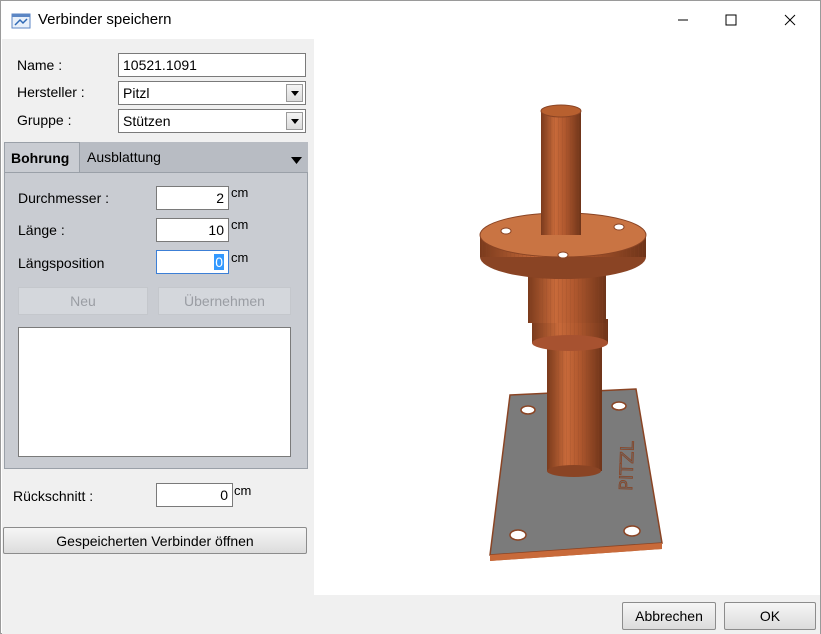  What do you see at coordinates (574, 408) in the screenshot?
I see `lower-tube` at bounding box center [574, 408].